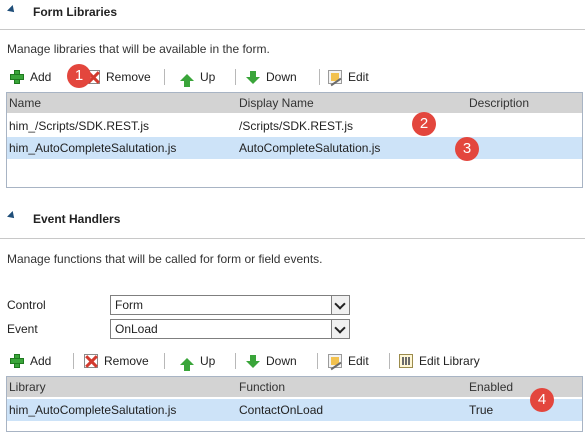 The image size is (585, 432). What do you see at coordinates (91, 361) in the screenshot?
I see `remove-icon` at bounding box center [91, 361].